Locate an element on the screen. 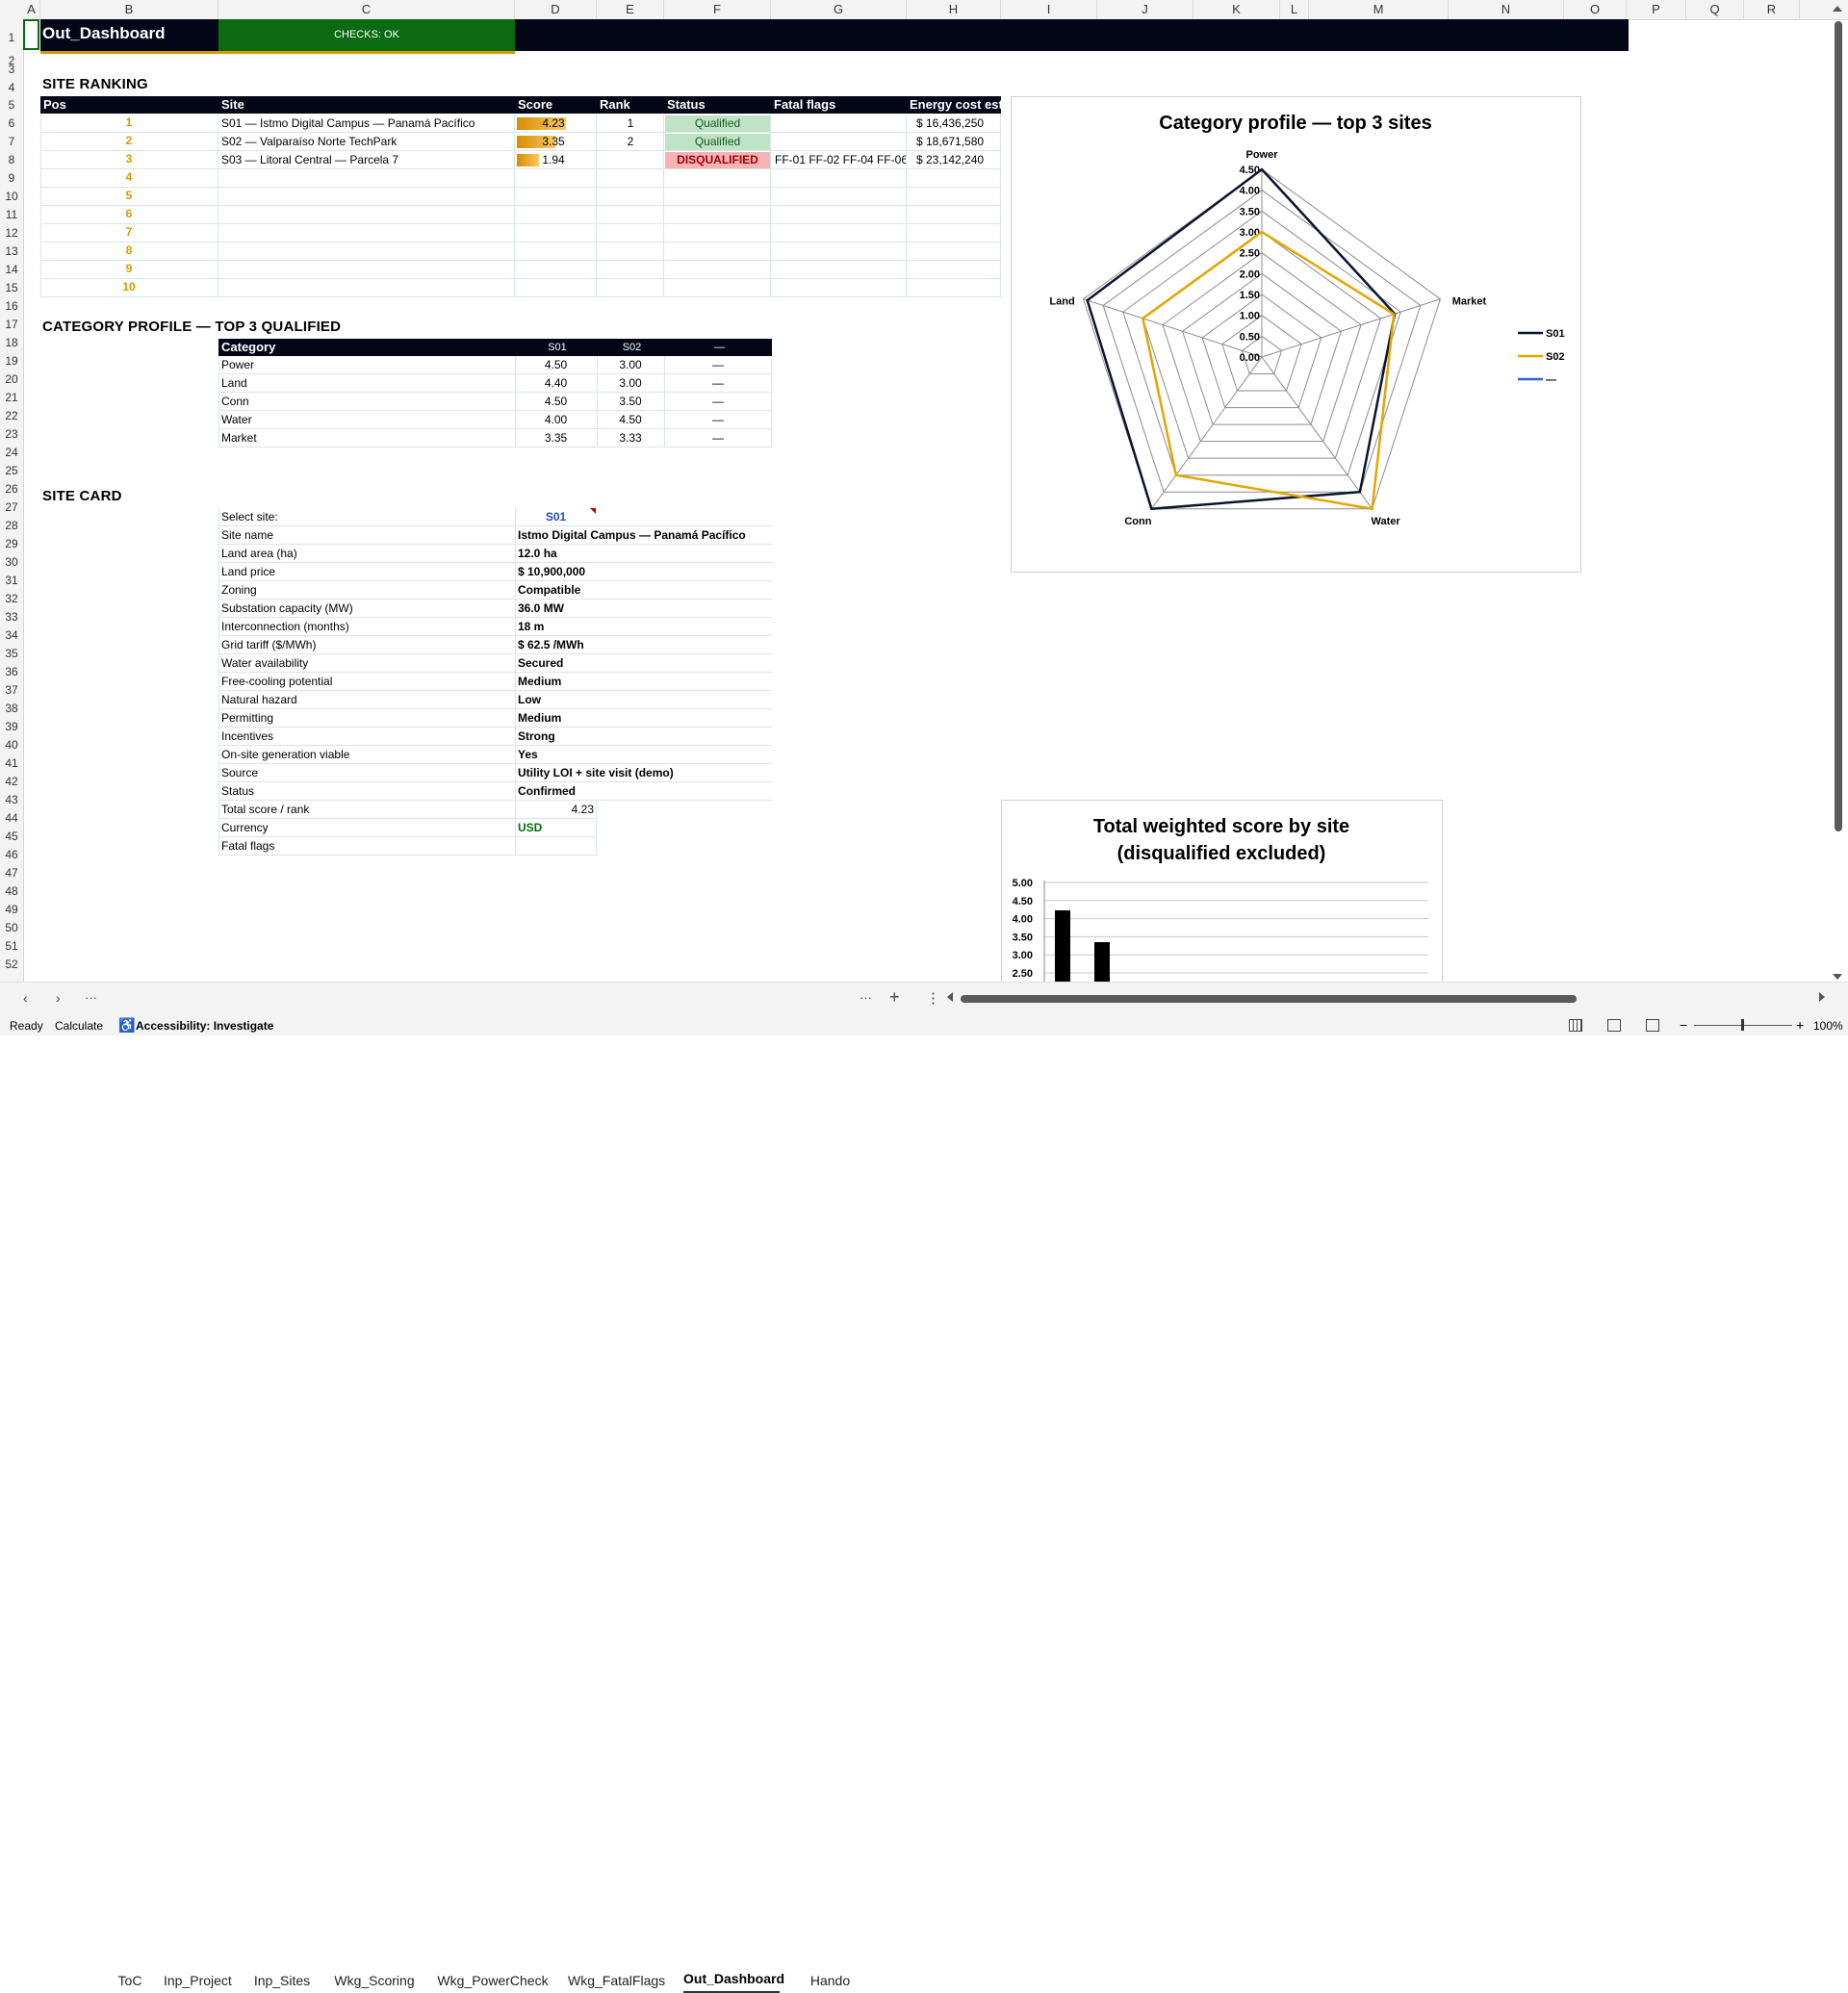  tab-more-left-icon: ··· is located at coordinates (91, 998).